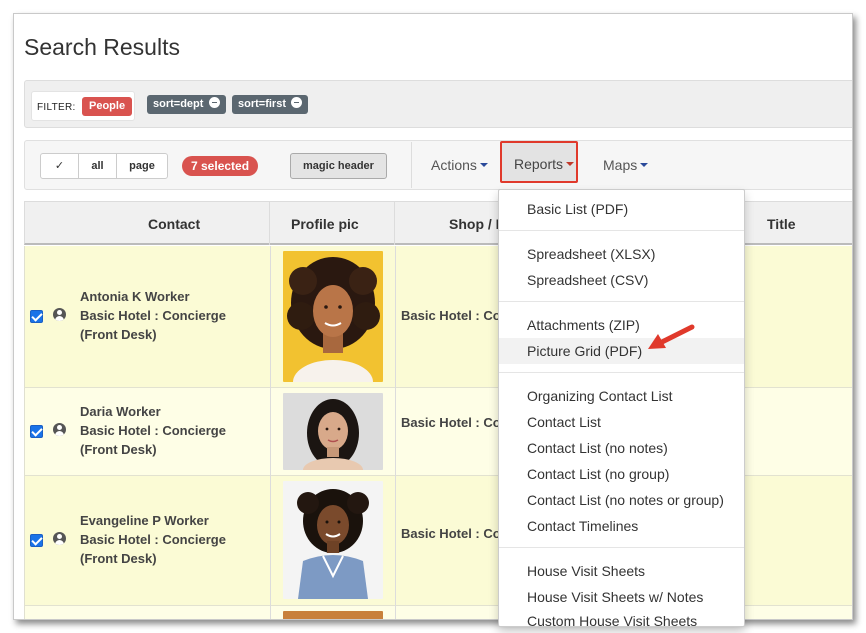  I want to click on toolbar-divider, so click(411, 165).